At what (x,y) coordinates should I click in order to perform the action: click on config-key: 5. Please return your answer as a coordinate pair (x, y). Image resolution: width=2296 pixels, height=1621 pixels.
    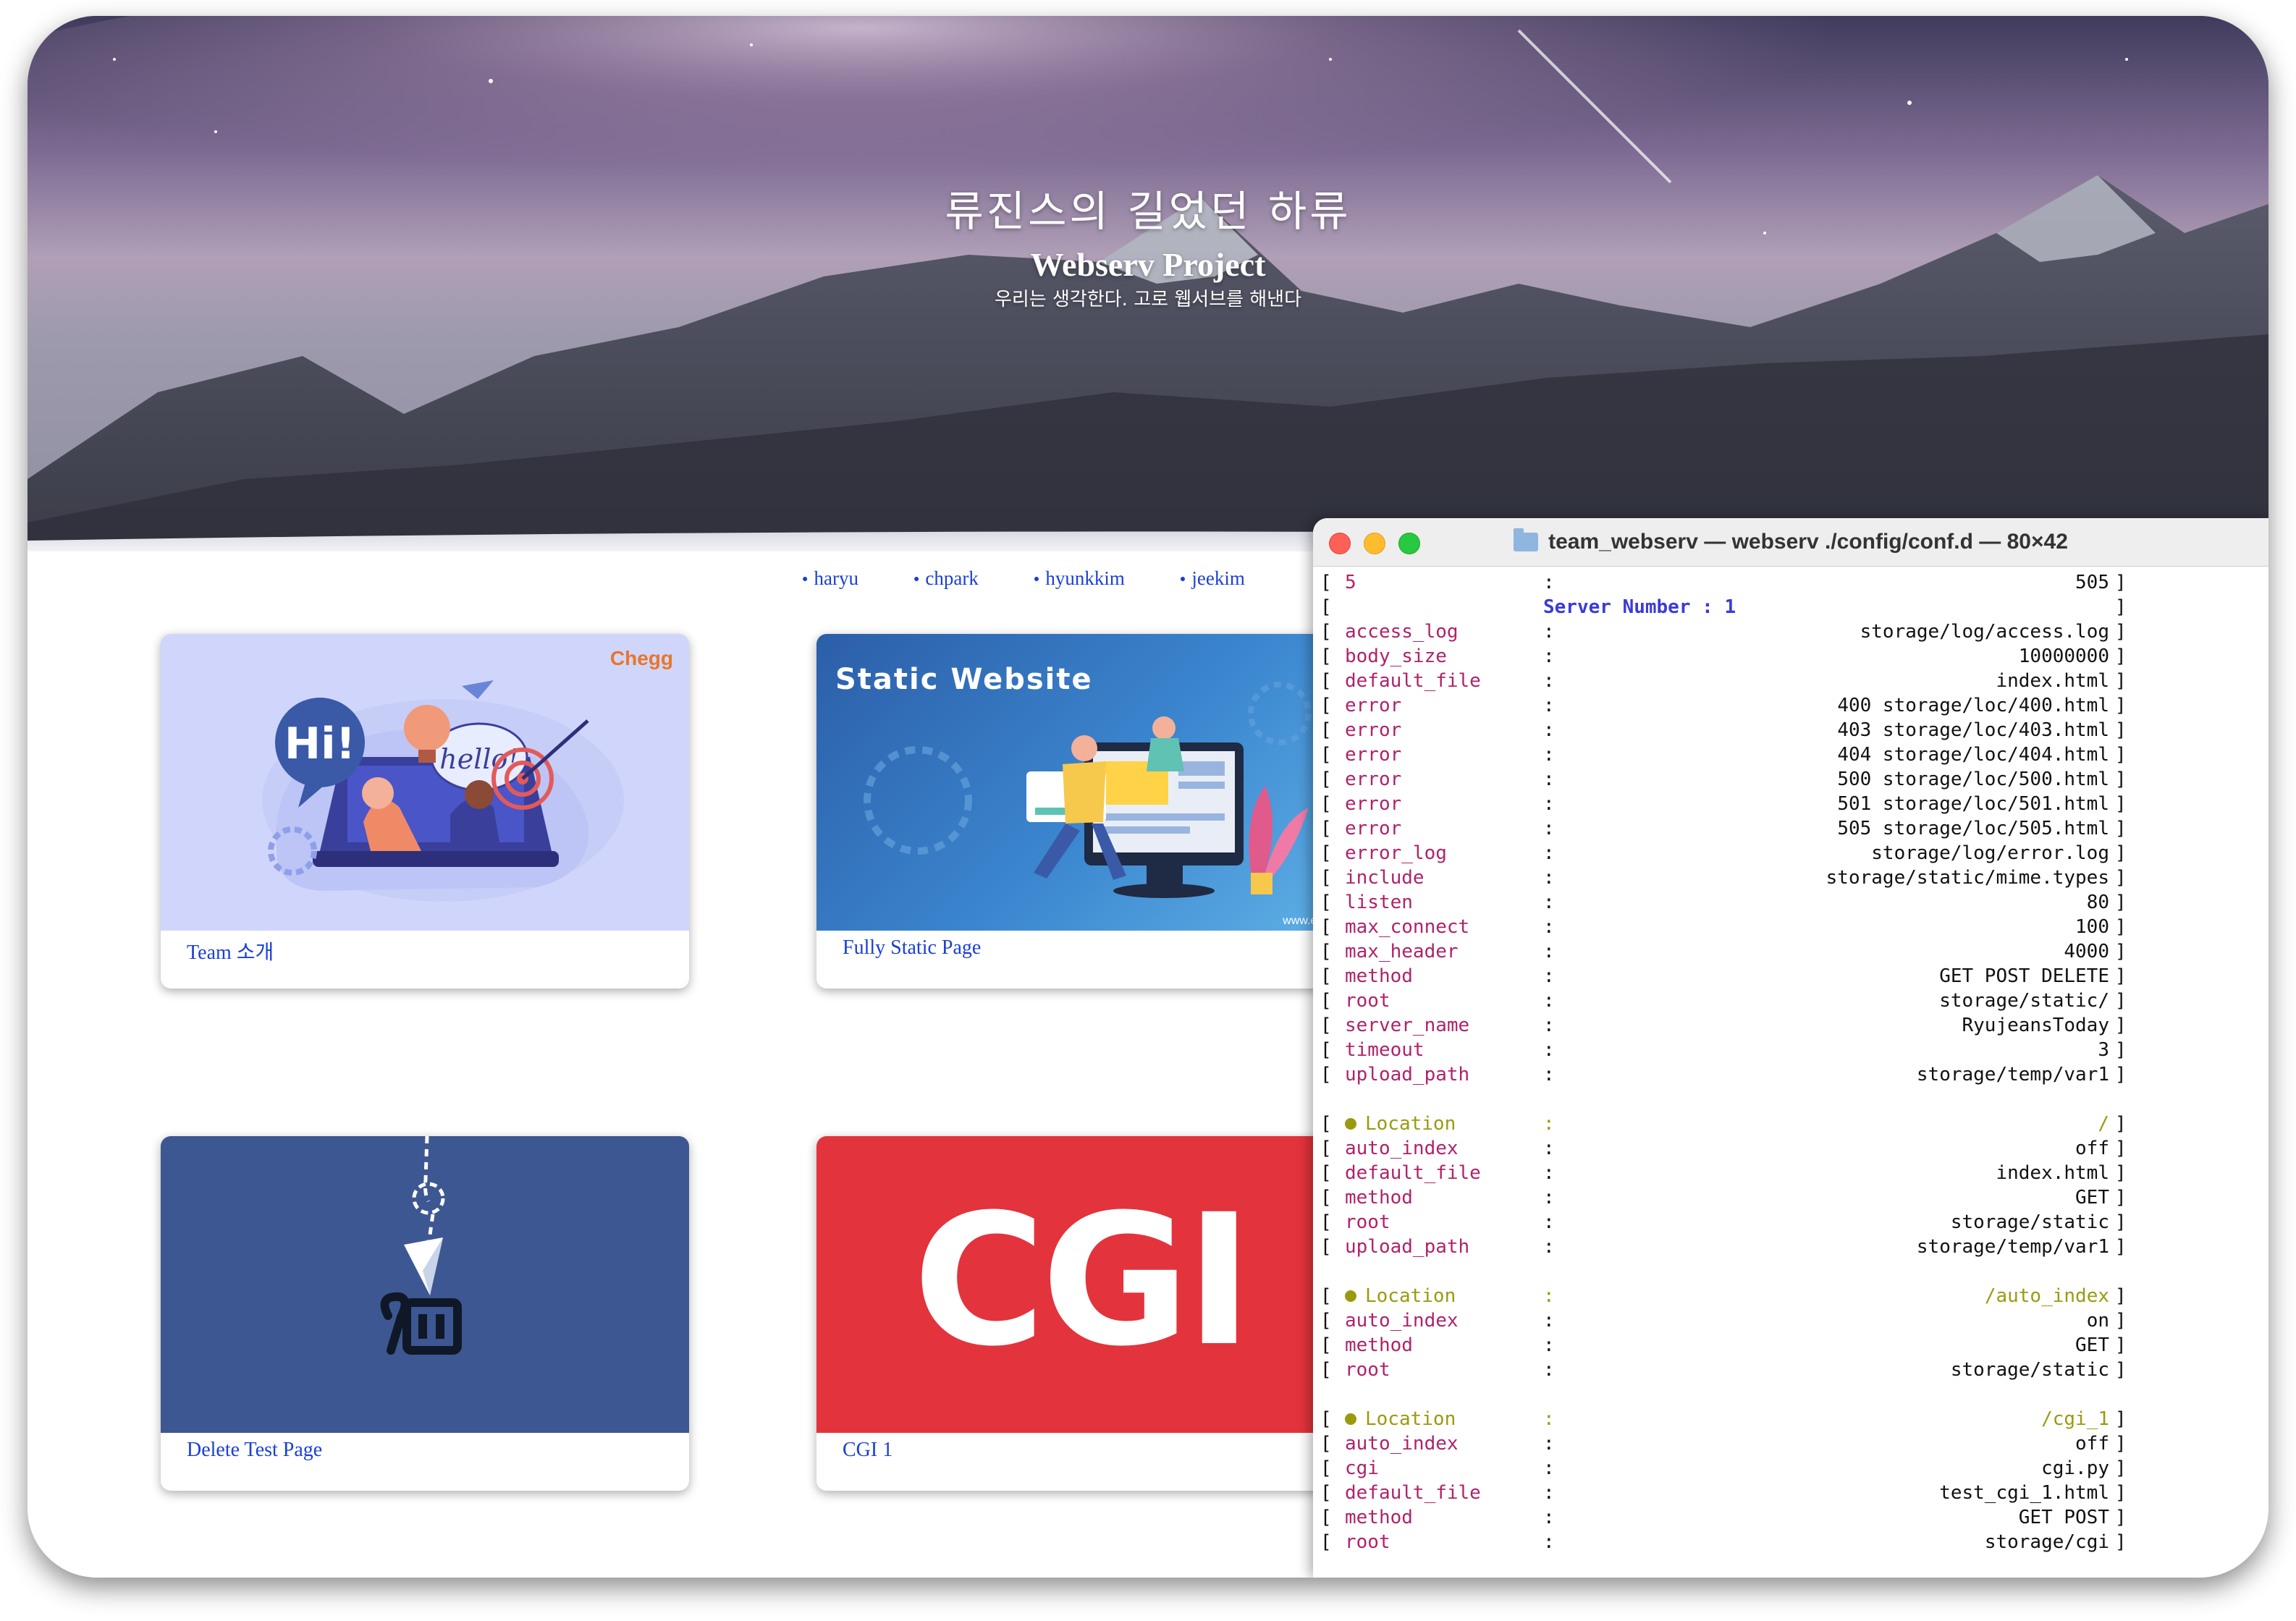
    Looking at the image, I should click on (1350, 583).